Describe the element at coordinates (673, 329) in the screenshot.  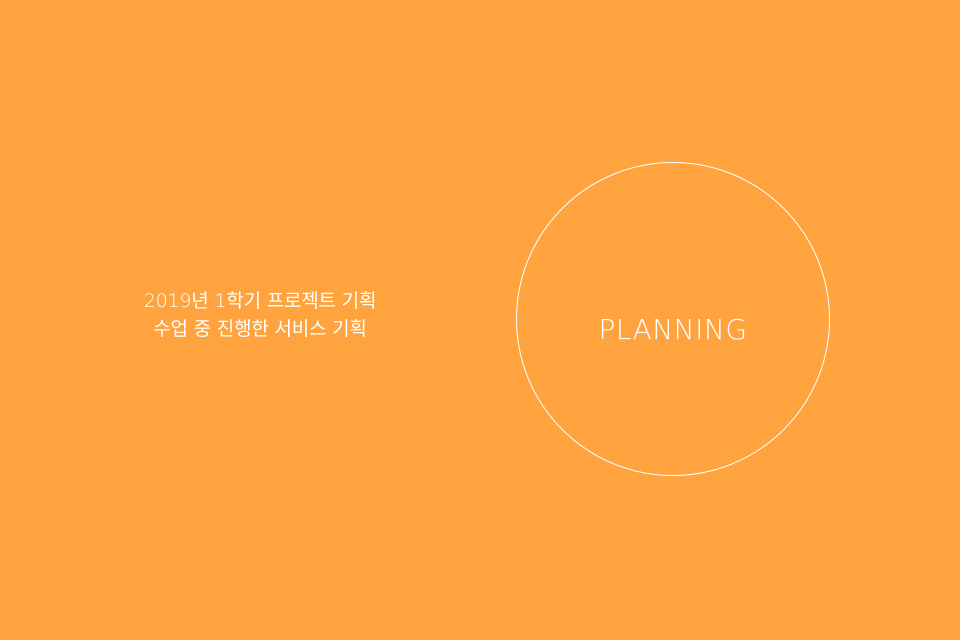
I see `planning-label: PLANNING` at that location.